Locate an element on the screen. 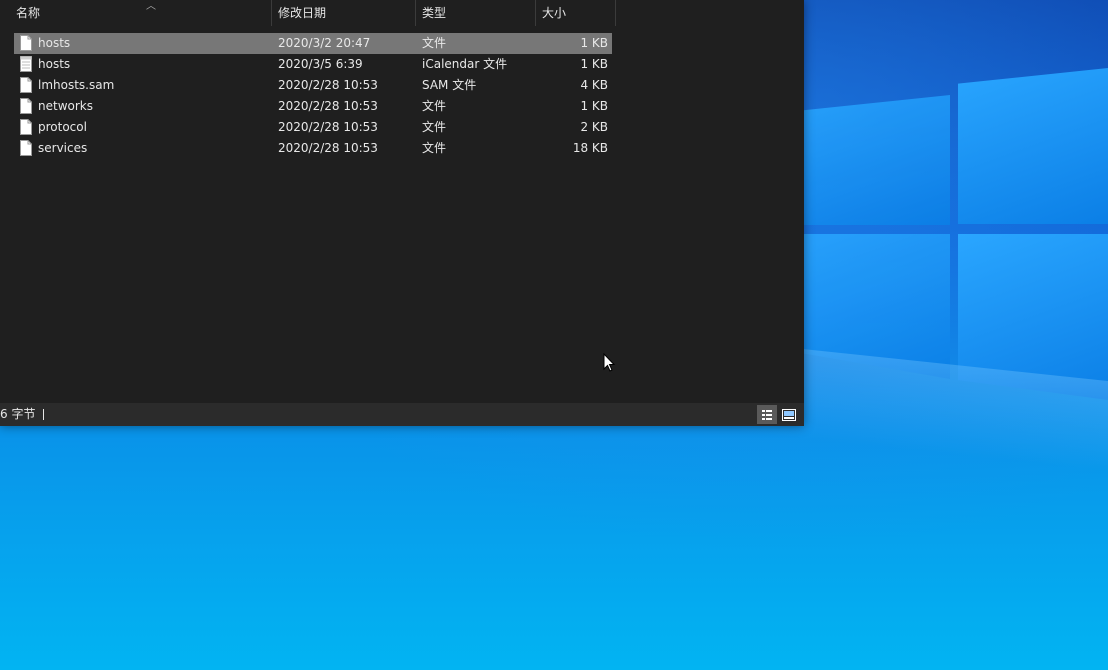 Image resolution: width=1108 pixels, height=670 pixels. file-row: hosts 2020/3/2 20:47 文件 1 KB is located at coordinates (313, 43).